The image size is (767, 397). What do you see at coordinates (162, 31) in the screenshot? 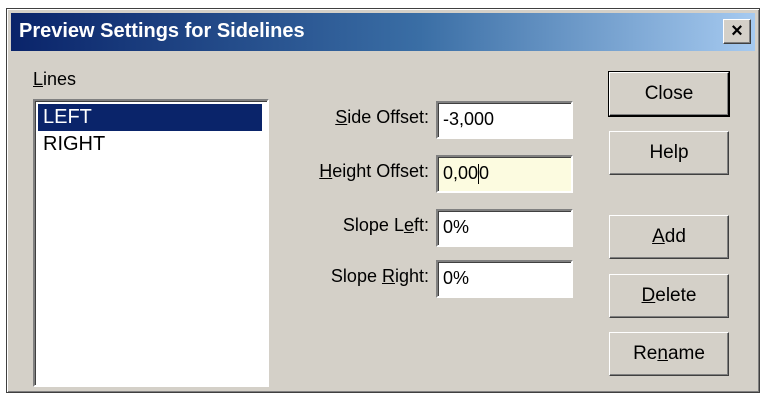
I see `window-title: Preview Settings for Sidelines` at bounding box center [162, 31].